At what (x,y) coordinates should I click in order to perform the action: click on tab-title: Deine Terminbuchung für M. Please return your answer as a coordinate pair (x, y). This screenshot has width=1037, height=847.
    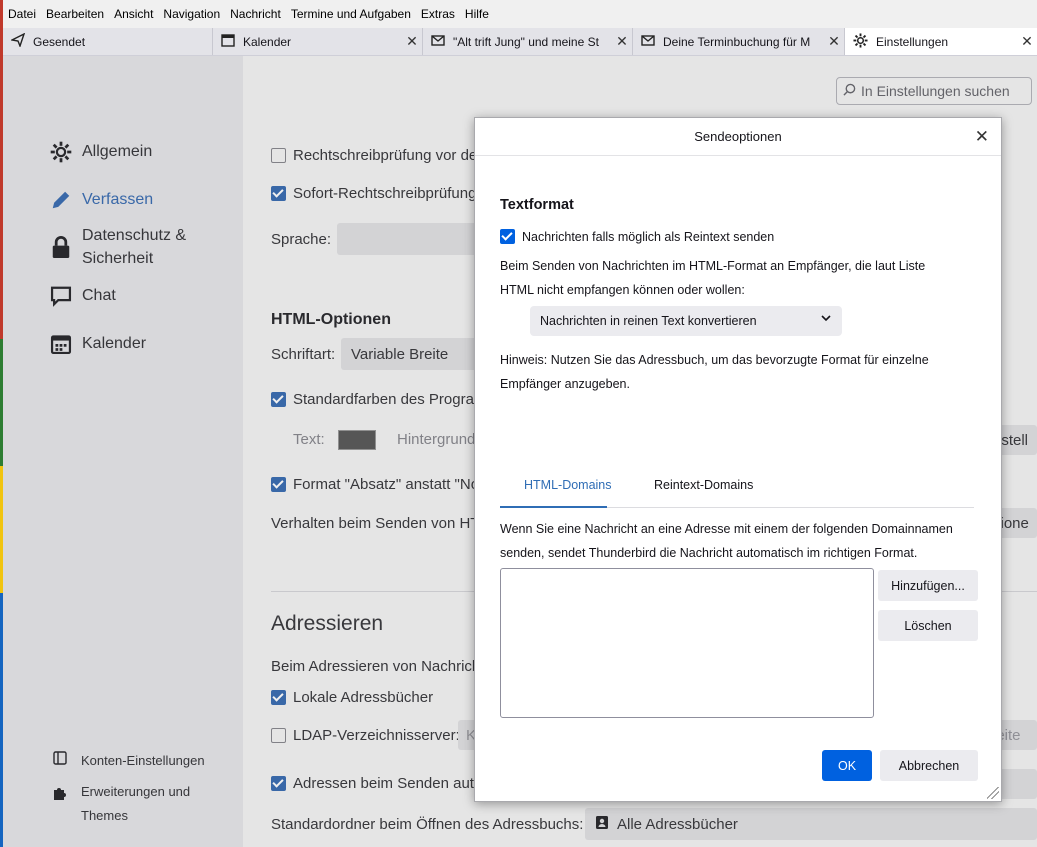
    Looking at the image, I should click on (737, 41).